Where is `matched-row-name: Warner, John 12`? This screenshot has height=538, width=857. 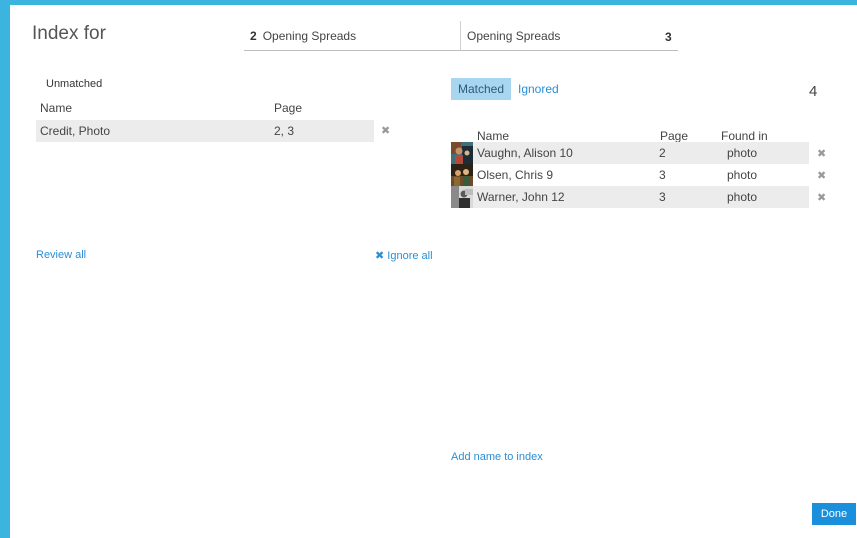
matched-row-name: Warner, John 12 is located at coordinates (521, 197).